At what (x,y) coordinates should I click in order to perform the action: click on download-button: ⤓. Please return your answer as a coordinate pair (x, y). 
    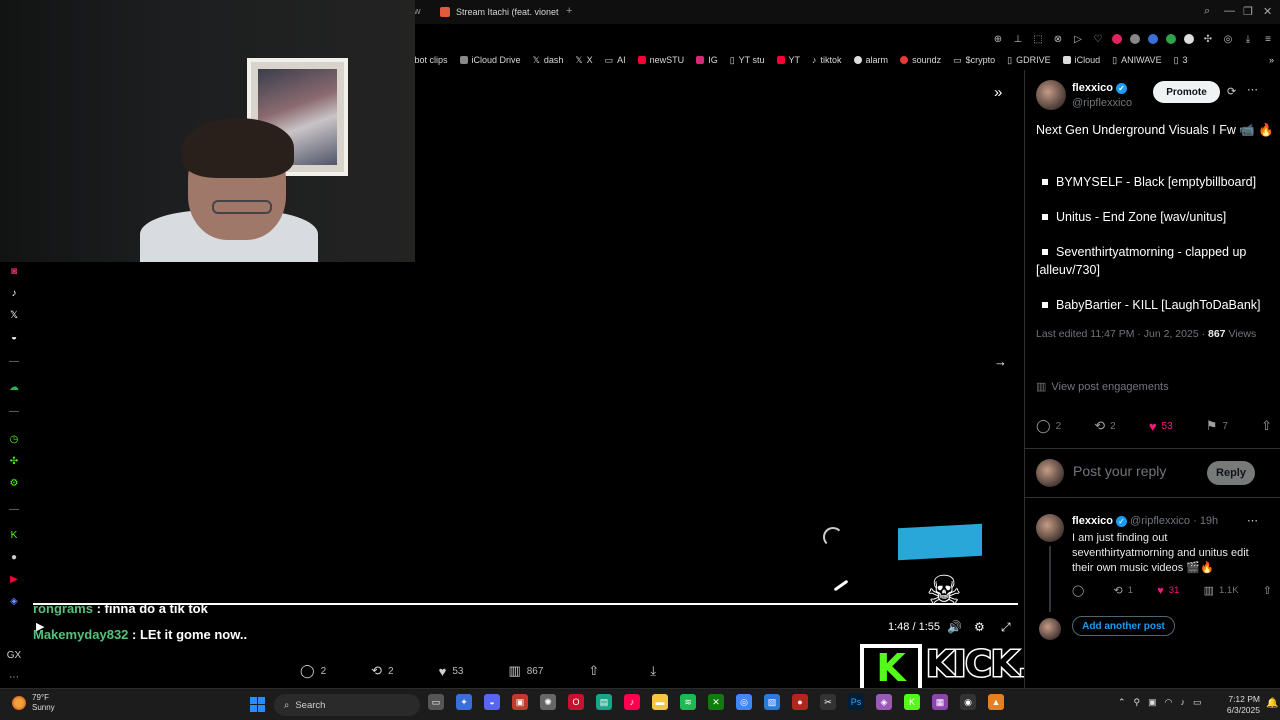
    Looking at the image, I should click on (656, 671).